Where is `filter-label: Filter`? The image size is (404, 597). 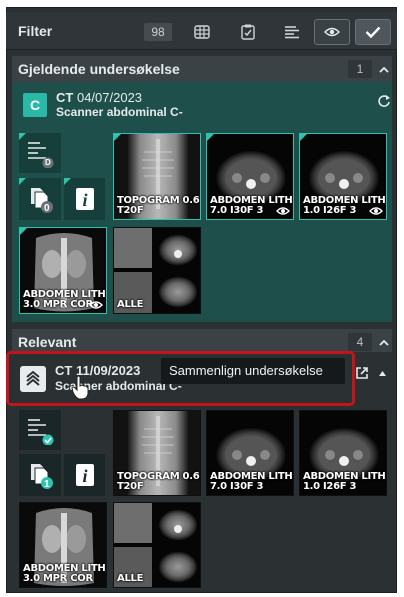
filter-label: Filter is located at coordinates (35, 31).